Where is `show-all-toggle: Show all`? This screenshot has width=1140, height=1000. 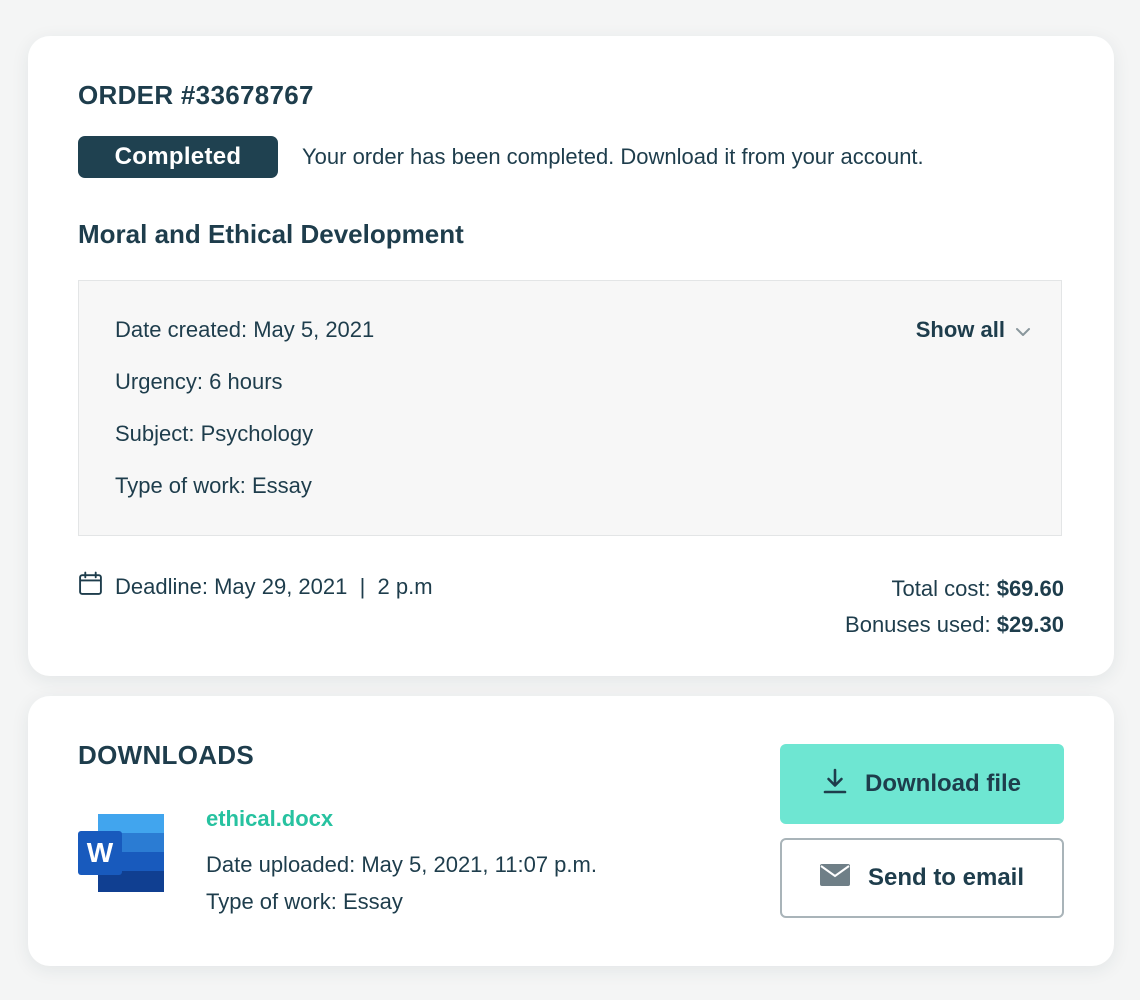
show-all-toggle: Show all is located at coordinates (973, 330).